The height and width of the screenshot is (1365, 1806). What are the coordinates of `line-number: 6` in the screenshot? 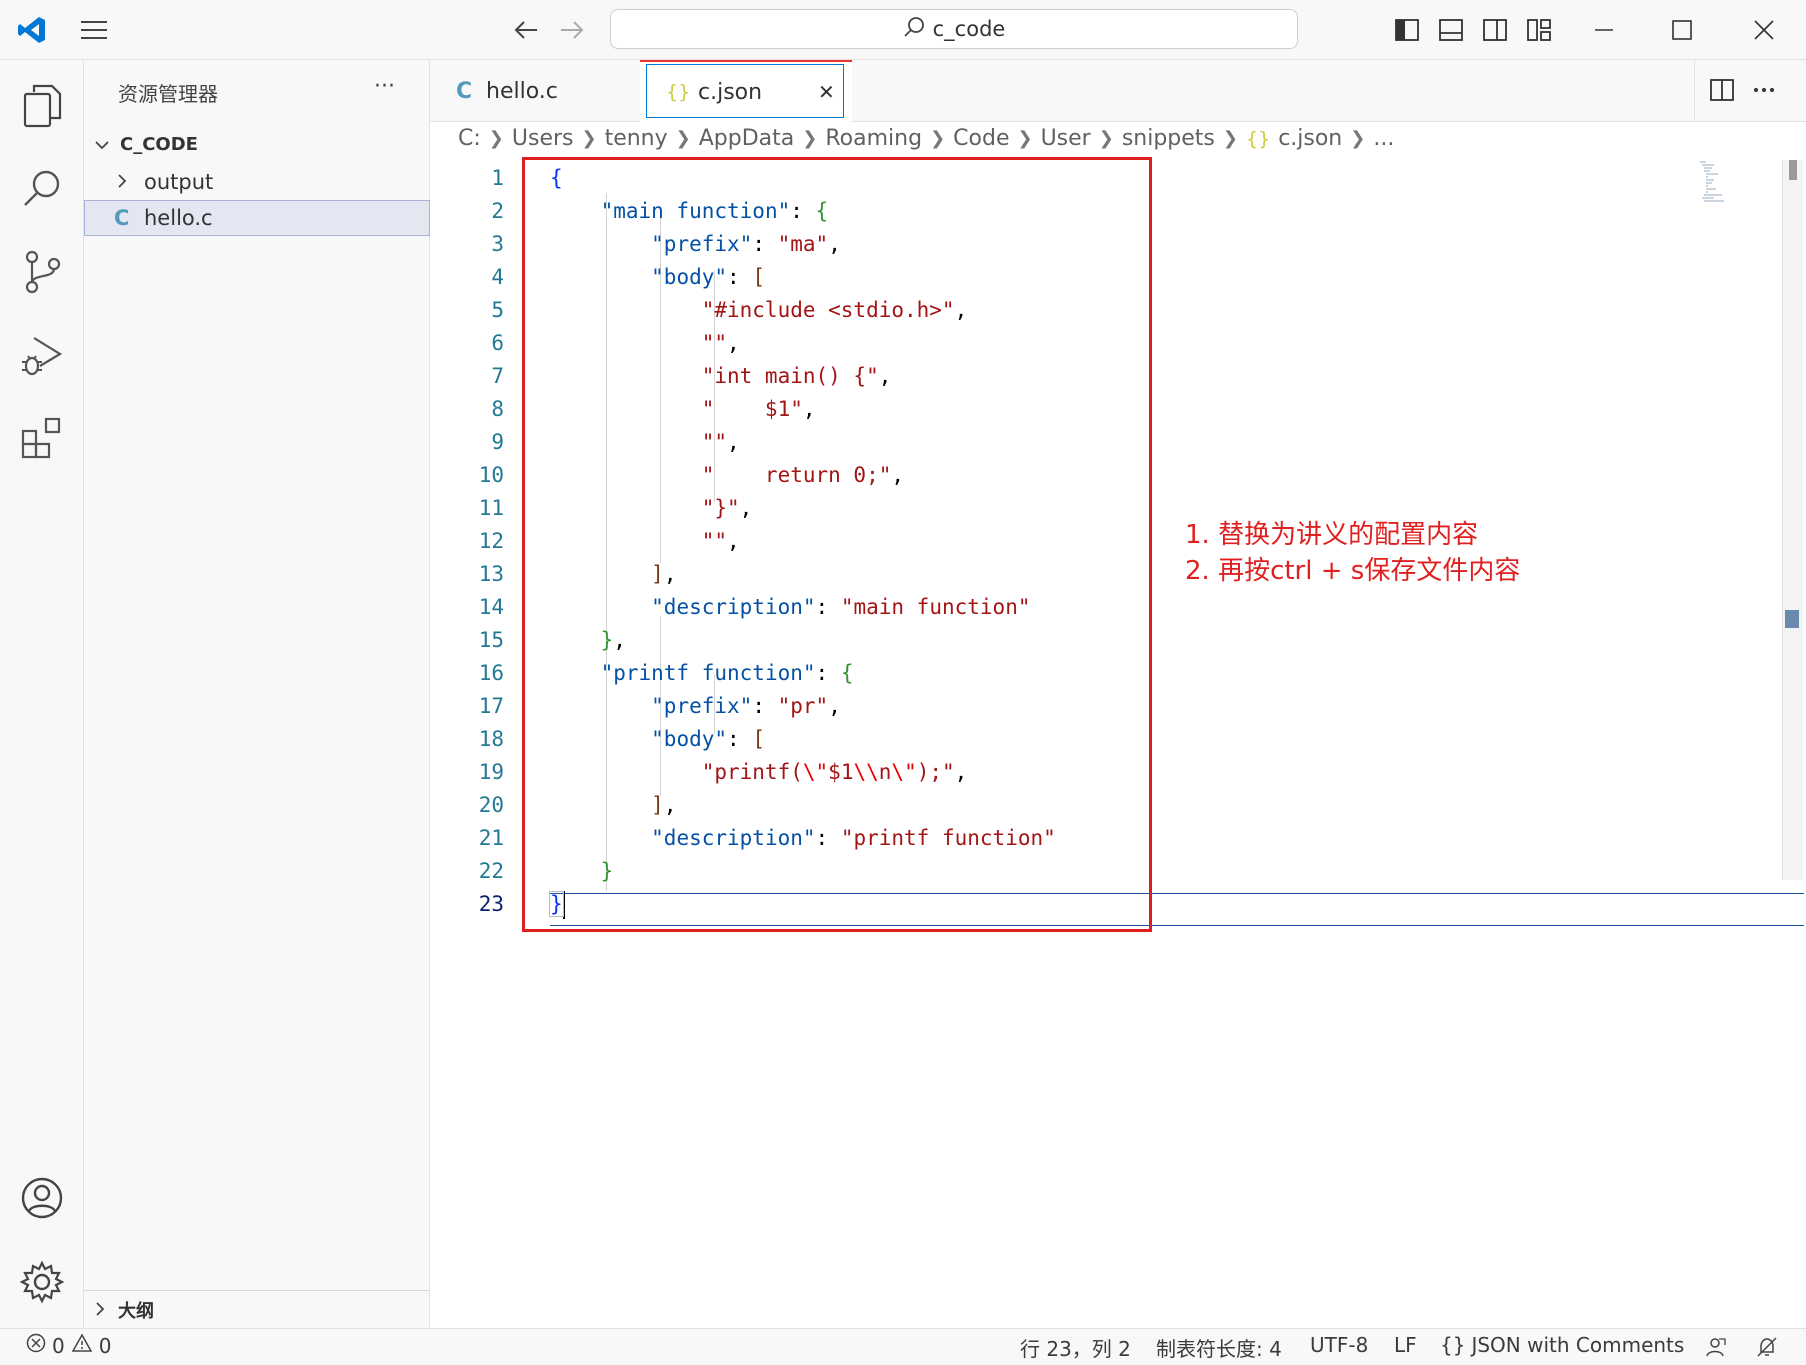 It's located at (497, 343).